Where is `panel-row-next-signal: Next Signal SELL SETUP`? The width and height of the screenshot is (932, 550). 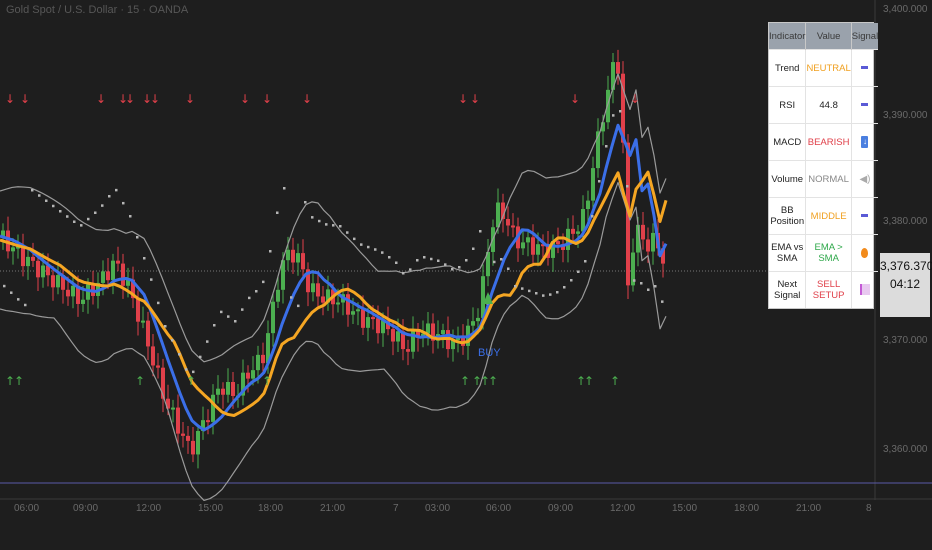 panel-row-next-signal: Next Signal SELL SETUP is located at coordinates (824, 289).